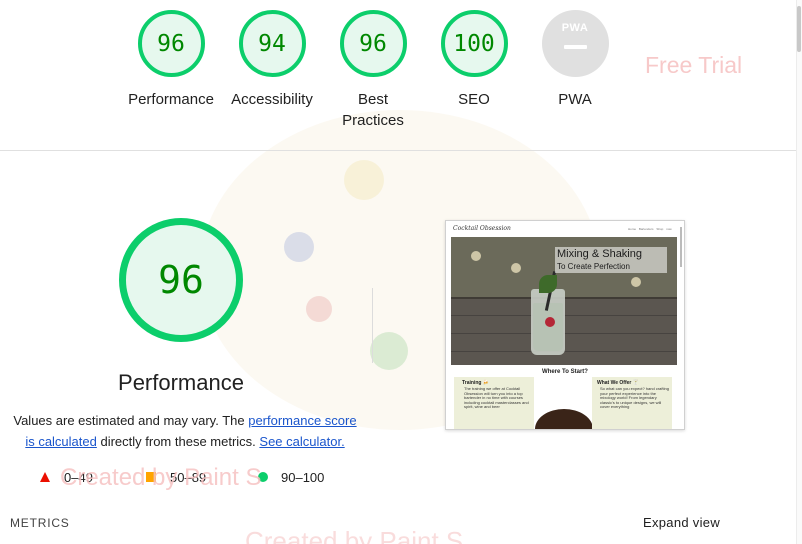 The height and width of the screenshot is (544, 802). I want to click on score-ring: 94, so click(272, 43).